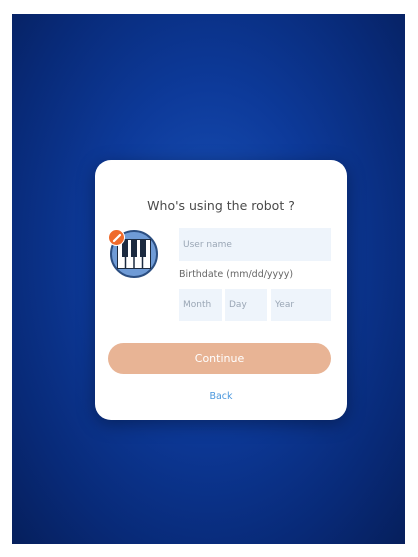  What do you see at coordinates (236, 274) in the screenshot?
I see `birthdate-label: Birthdate (mm/dd/yyyy)` at bounding box center [236, 274].